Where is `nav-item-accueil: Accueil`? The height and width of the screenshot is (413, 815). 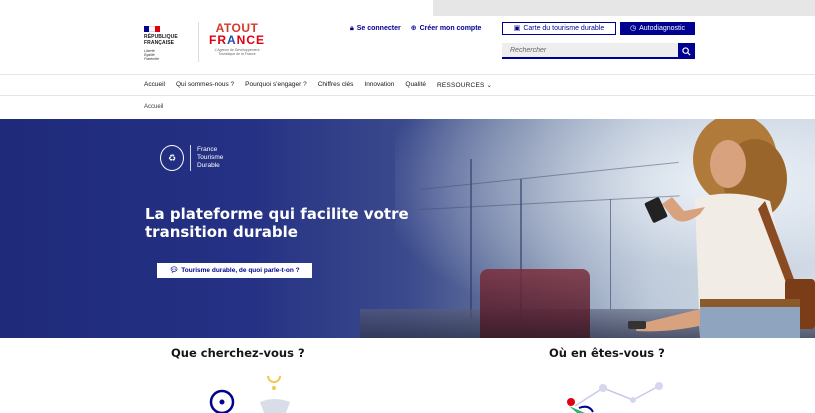 nav-item-accueil: Accueil is located at coordinates (154, 85).